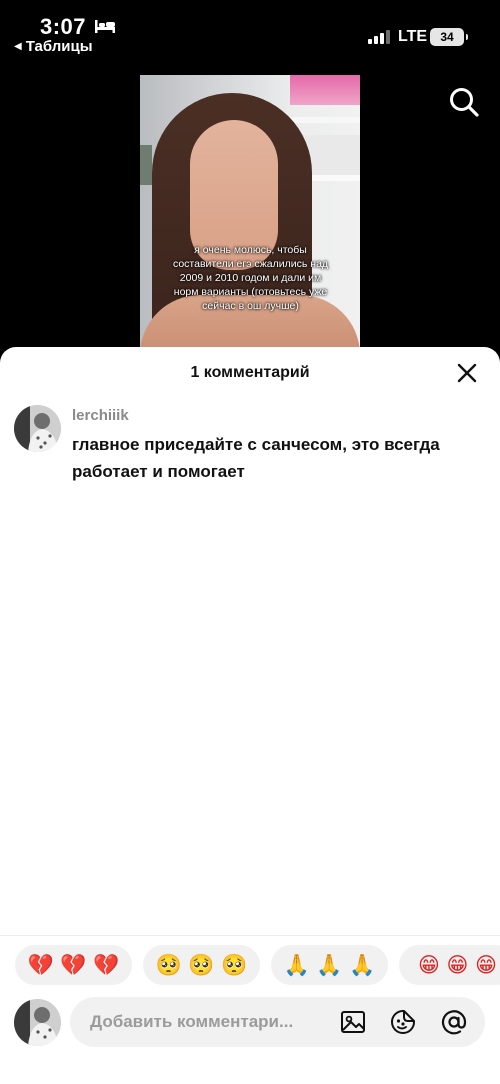  Describe the element at coordinates (353, 1022) in the screenshot. I see `image-icon` at that location.